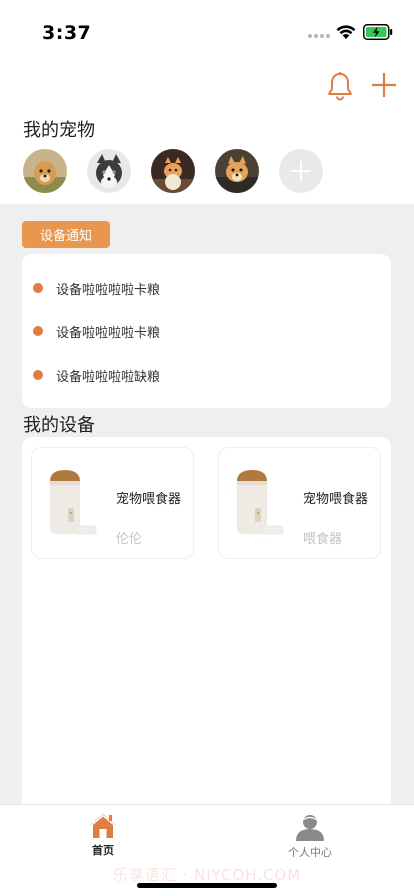 This screenshot has width=414, height=896. Describe the element at coordinates (66, 234) in the screenshot. I see `notification-tag: 设备通知` at that location.